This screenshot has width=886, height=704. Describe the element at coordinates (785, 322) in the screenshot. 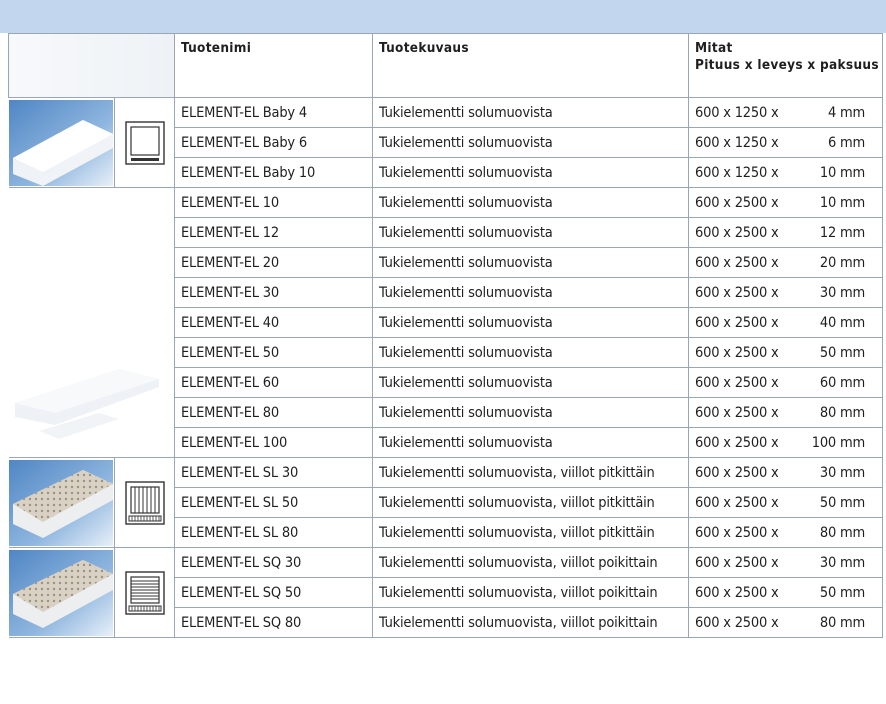

I see `product-dimensions: 600 x 2500 x 40 mm` at that location.